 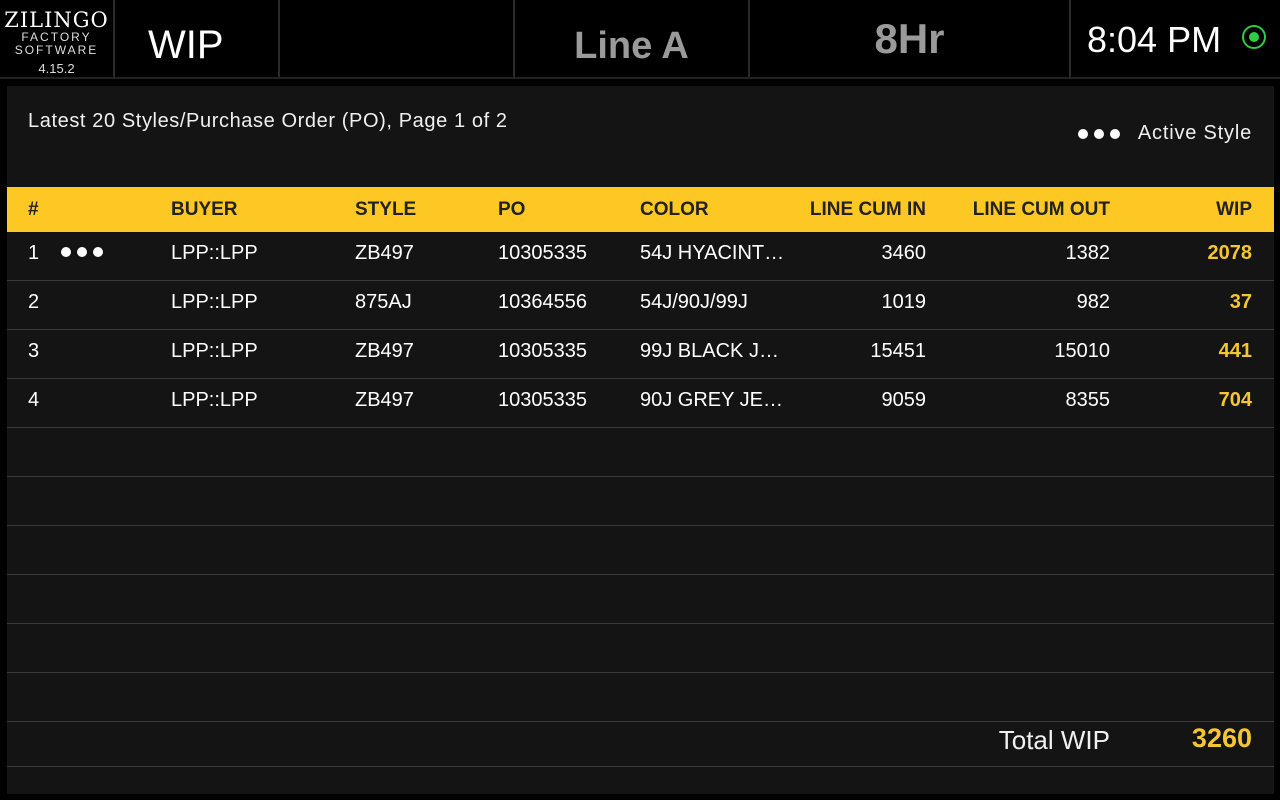 I want to click on connection-status-icon, so click(x=1254, y=37).